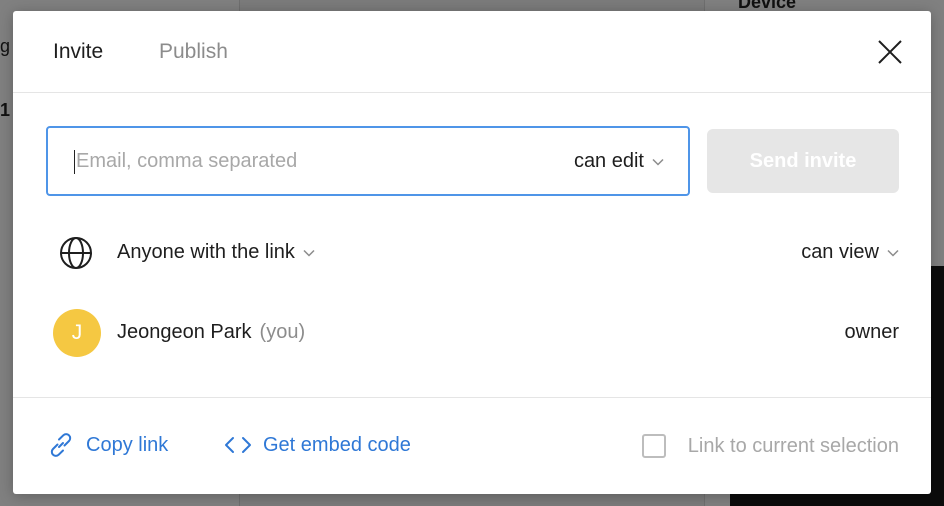  I want to click on email-input-placeholder: Email, comma separated, so click(187, 161).